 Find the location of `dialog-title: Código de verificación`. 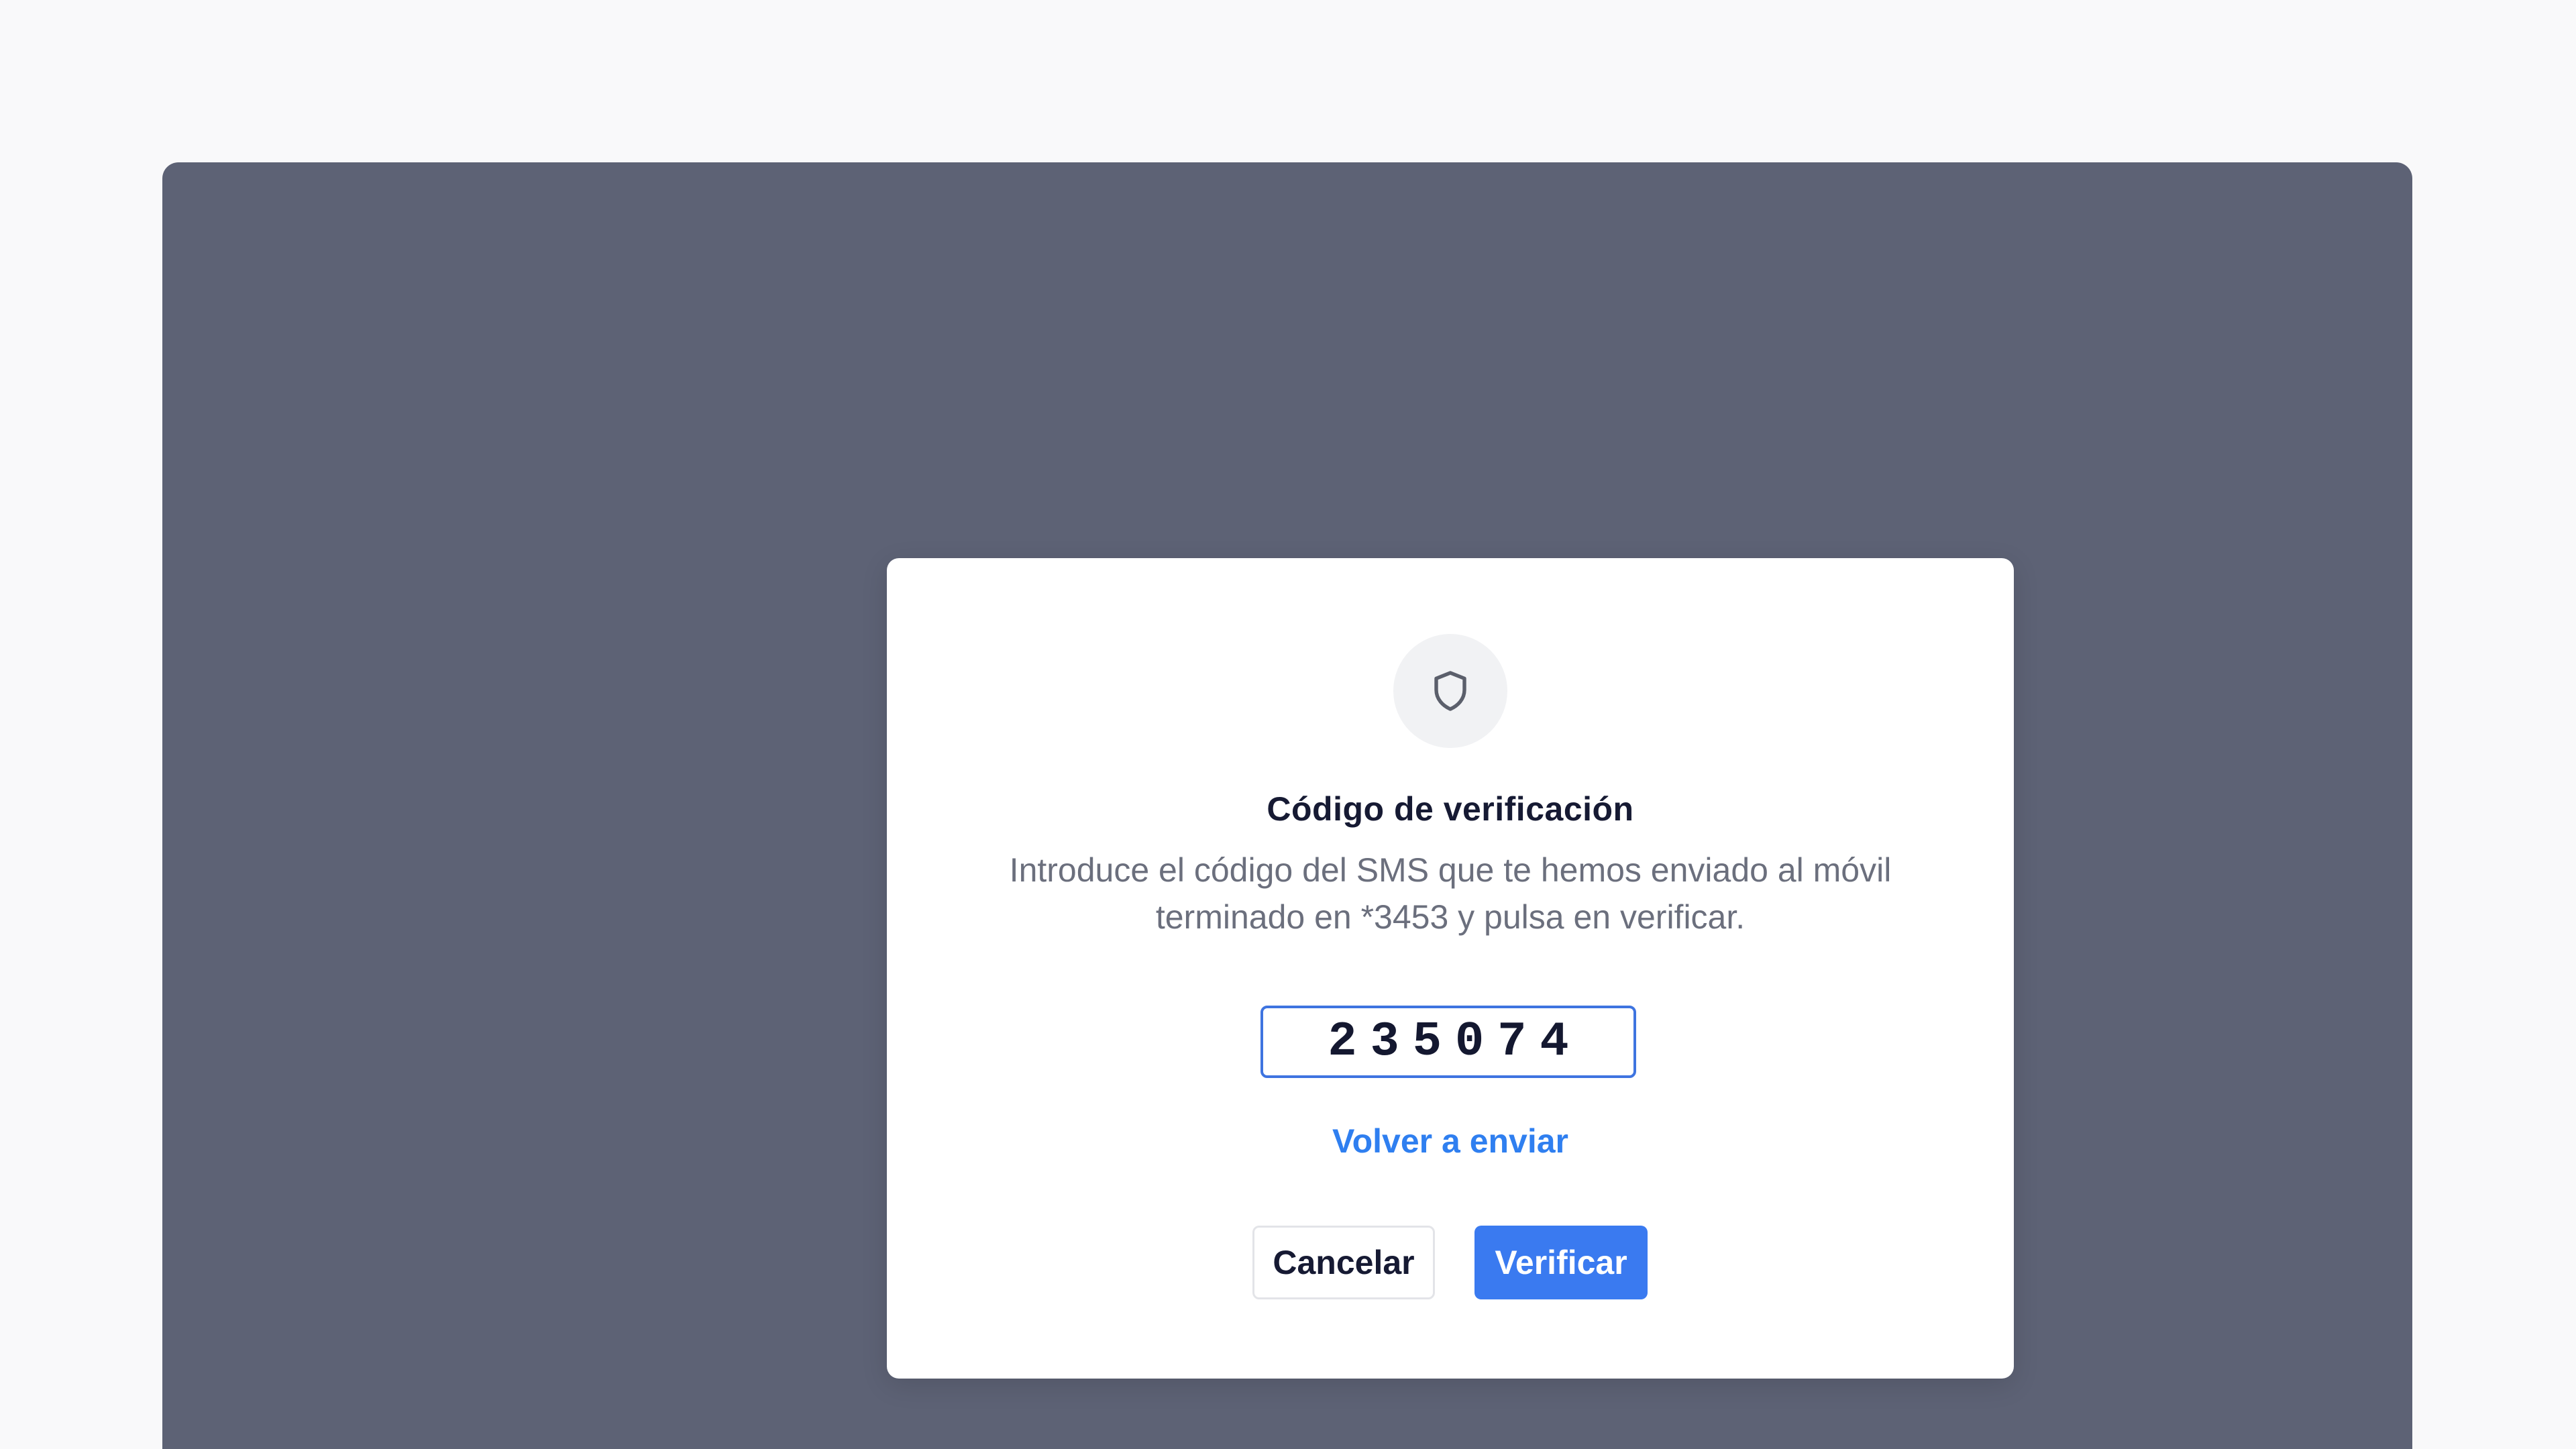

dialog-title: Código de verificación is located at coordinates (1450, 809).